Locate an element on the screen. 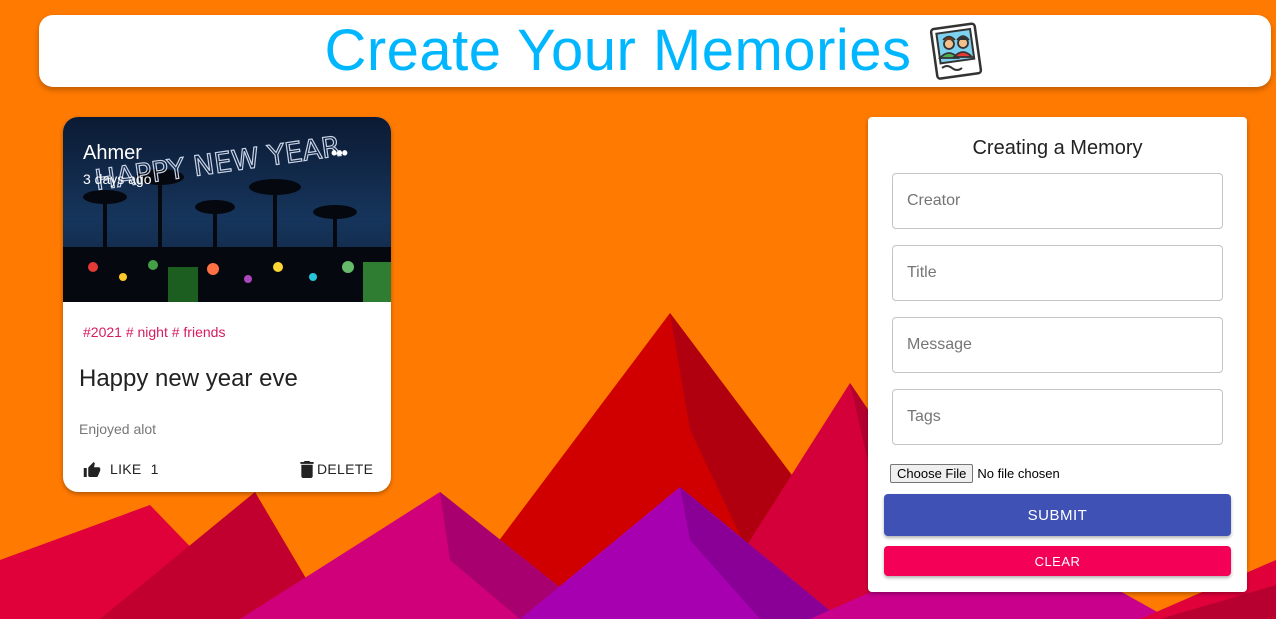 The height and width of the screenshot is (619, 1276). app-title: Create Your Memories is located at coordinates (618, 50).